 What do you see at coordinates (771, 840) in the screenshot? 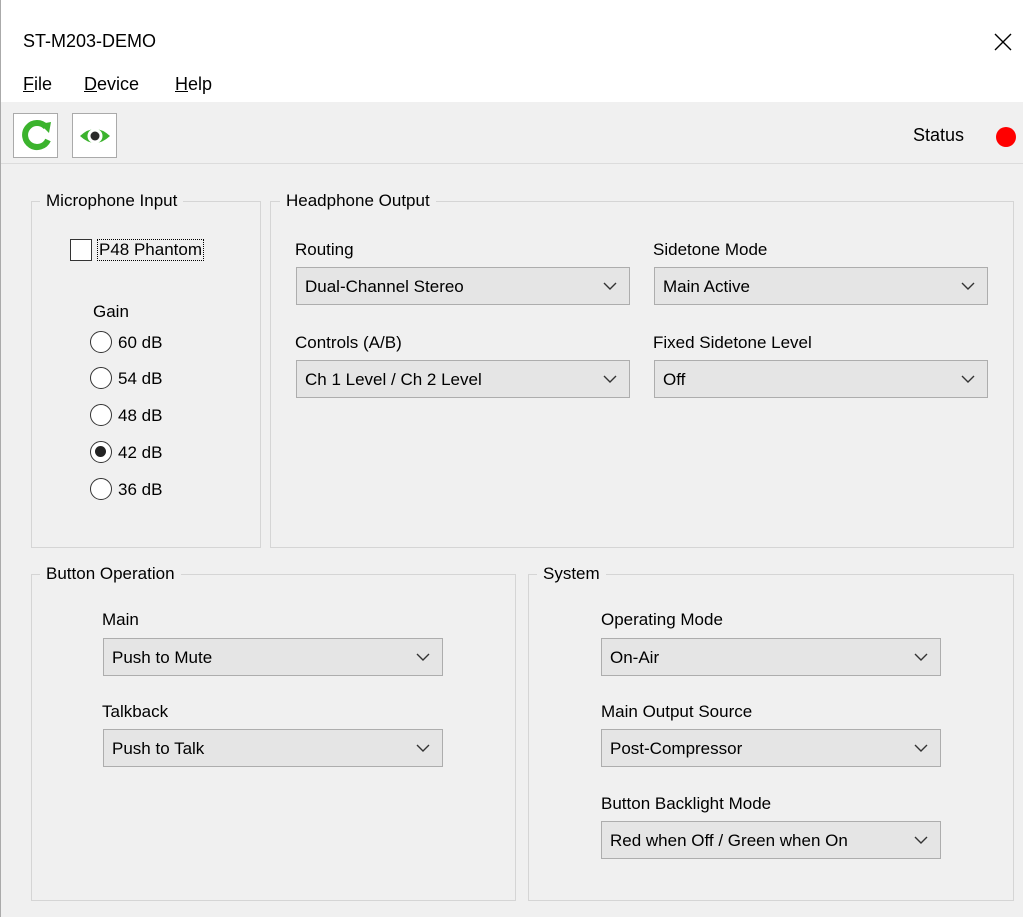
I see `button-backlight-dropdown: Red when Off / Green when On` at bounding box center [771, 840].